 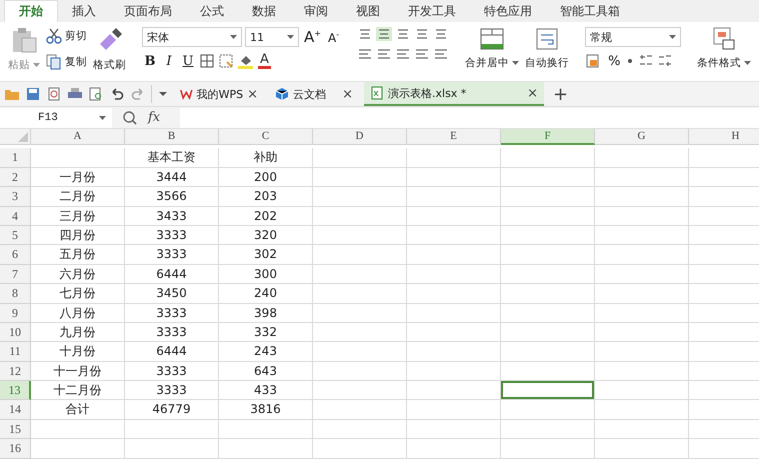 I want to click on row-header: 11, so click(x=15, y=352).